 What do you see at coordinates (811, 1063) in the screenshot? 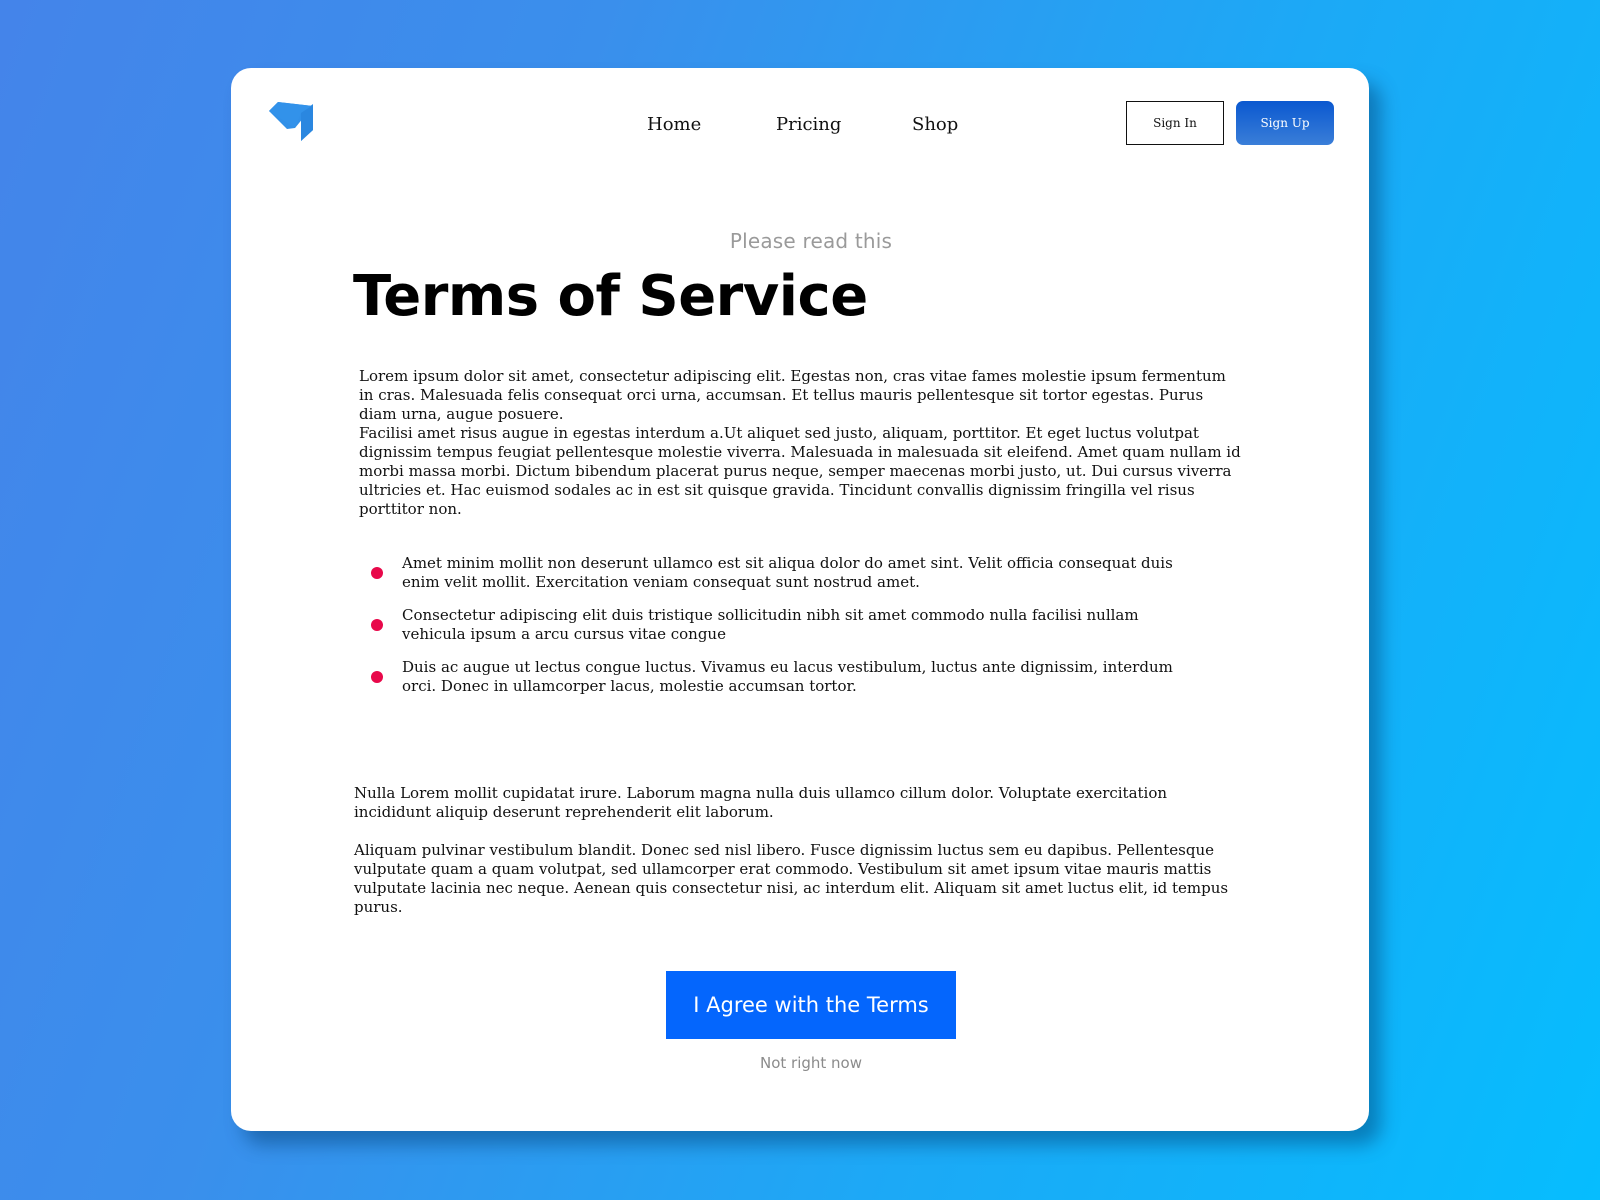
I see `decline-link: Not right now` at bounding box center [811, 1063].